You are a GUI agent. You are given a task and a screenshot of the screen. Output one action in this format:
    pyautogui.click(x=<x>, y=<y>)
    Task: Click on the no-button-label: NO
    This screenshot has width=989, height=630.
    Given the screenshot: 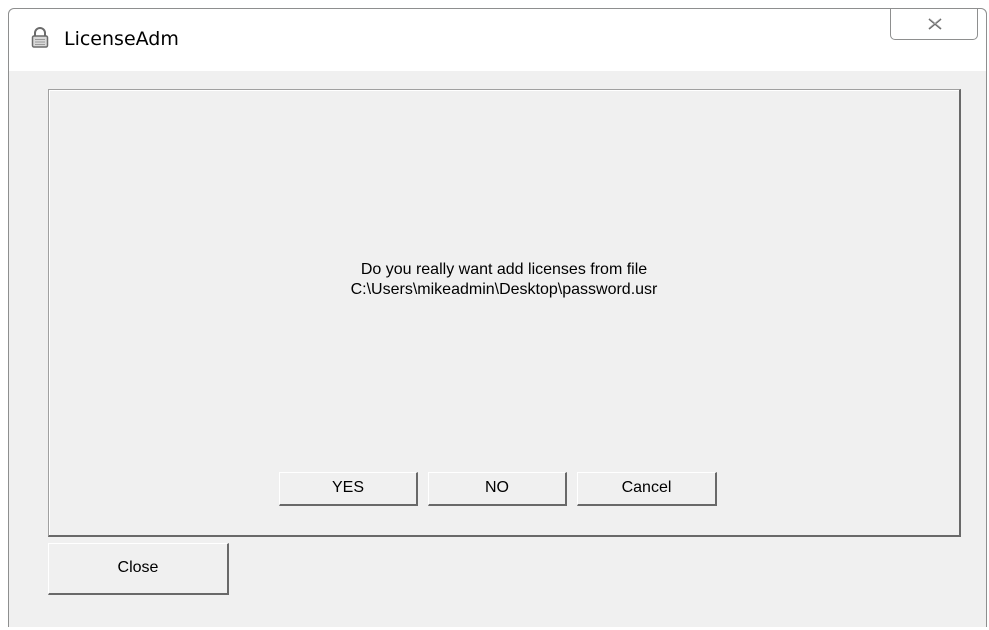 What is the action you would take?
    pyautogui.click(x=497, y=487)
    